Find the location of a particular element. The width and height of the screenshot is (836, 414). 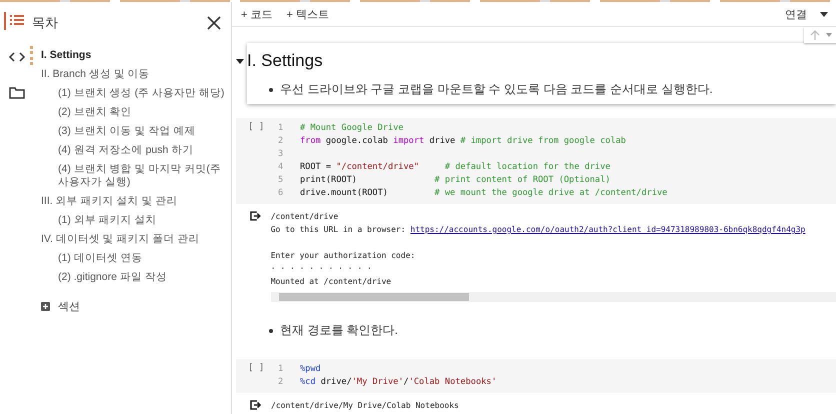

connect-button: 연결 is located at coordinates (796, 14).